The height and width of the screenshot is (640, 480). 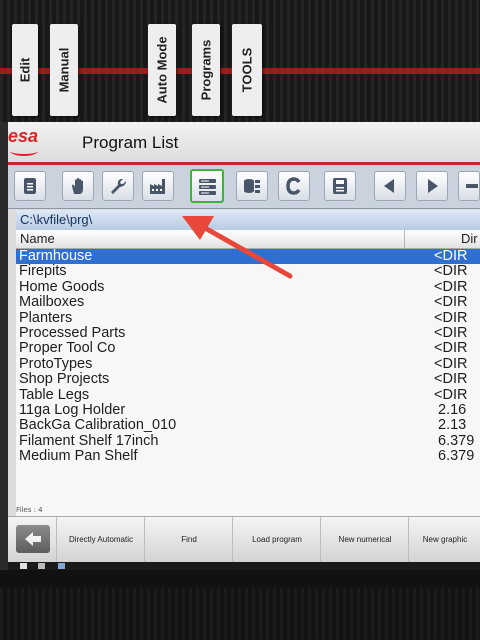 What do you see at coordinates (244, 566) in the screenshot?
I see `os-taskbar` at bounding box center [244, 566].